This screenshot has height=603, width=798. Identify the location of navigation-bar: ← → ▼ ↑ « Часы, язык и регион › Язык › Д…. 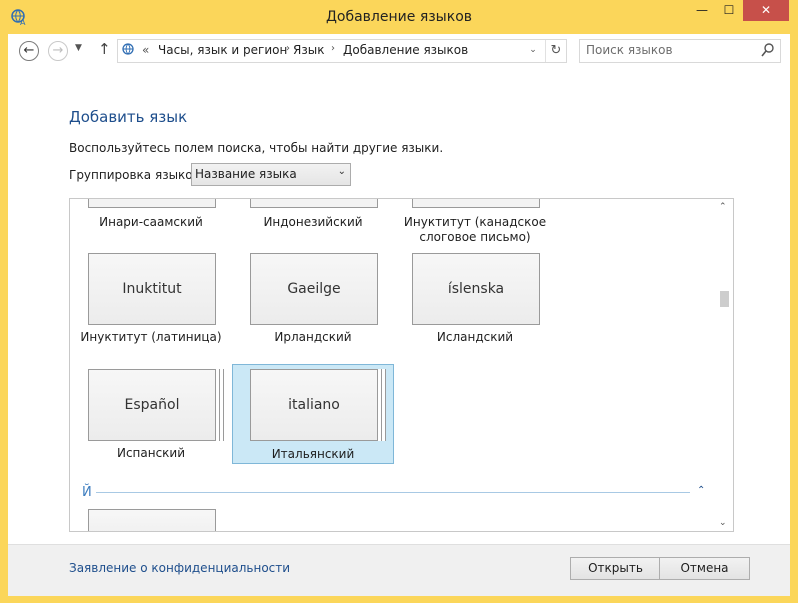
(399, 51).